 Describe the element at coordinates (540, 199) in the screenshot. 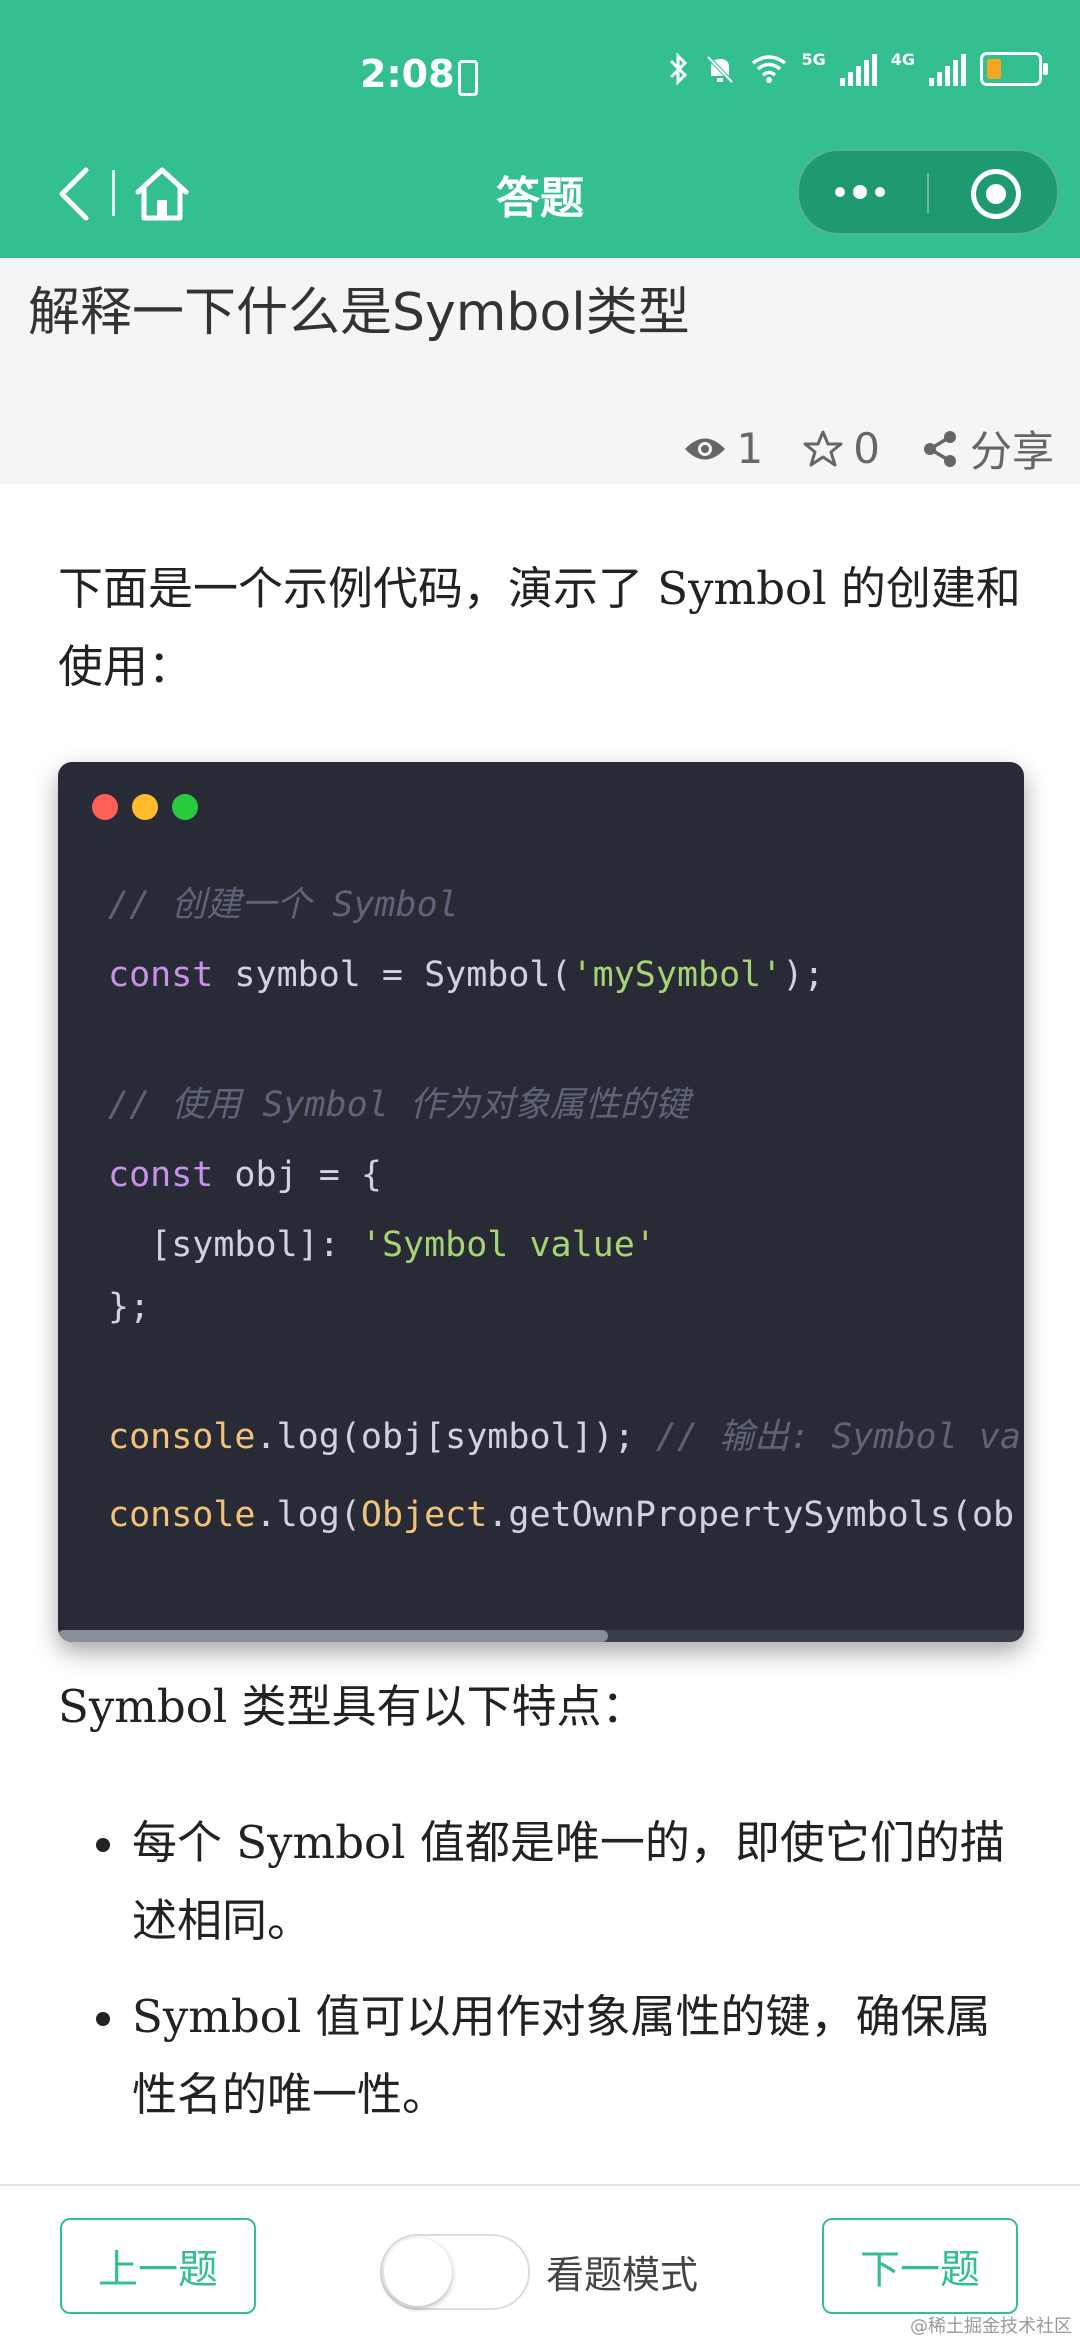

I see `nav-bar: 答题` at that location.